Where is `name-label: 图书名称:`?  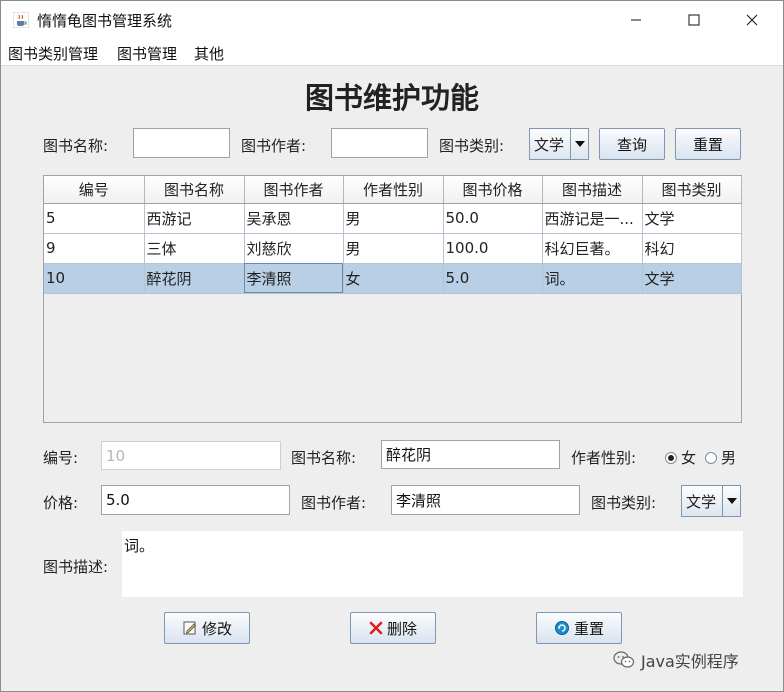 name-label: 图书名称: is located at coordinates (324, 458).